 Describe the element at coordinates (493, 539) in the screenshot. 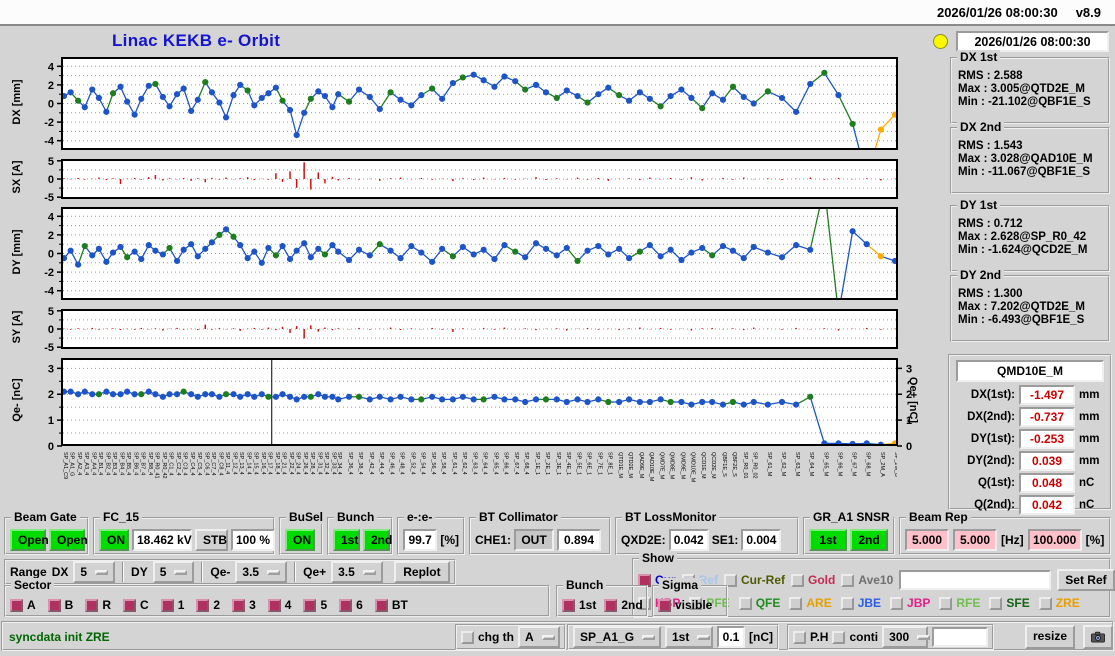

I see `che1-label: CHE1:` at that location.